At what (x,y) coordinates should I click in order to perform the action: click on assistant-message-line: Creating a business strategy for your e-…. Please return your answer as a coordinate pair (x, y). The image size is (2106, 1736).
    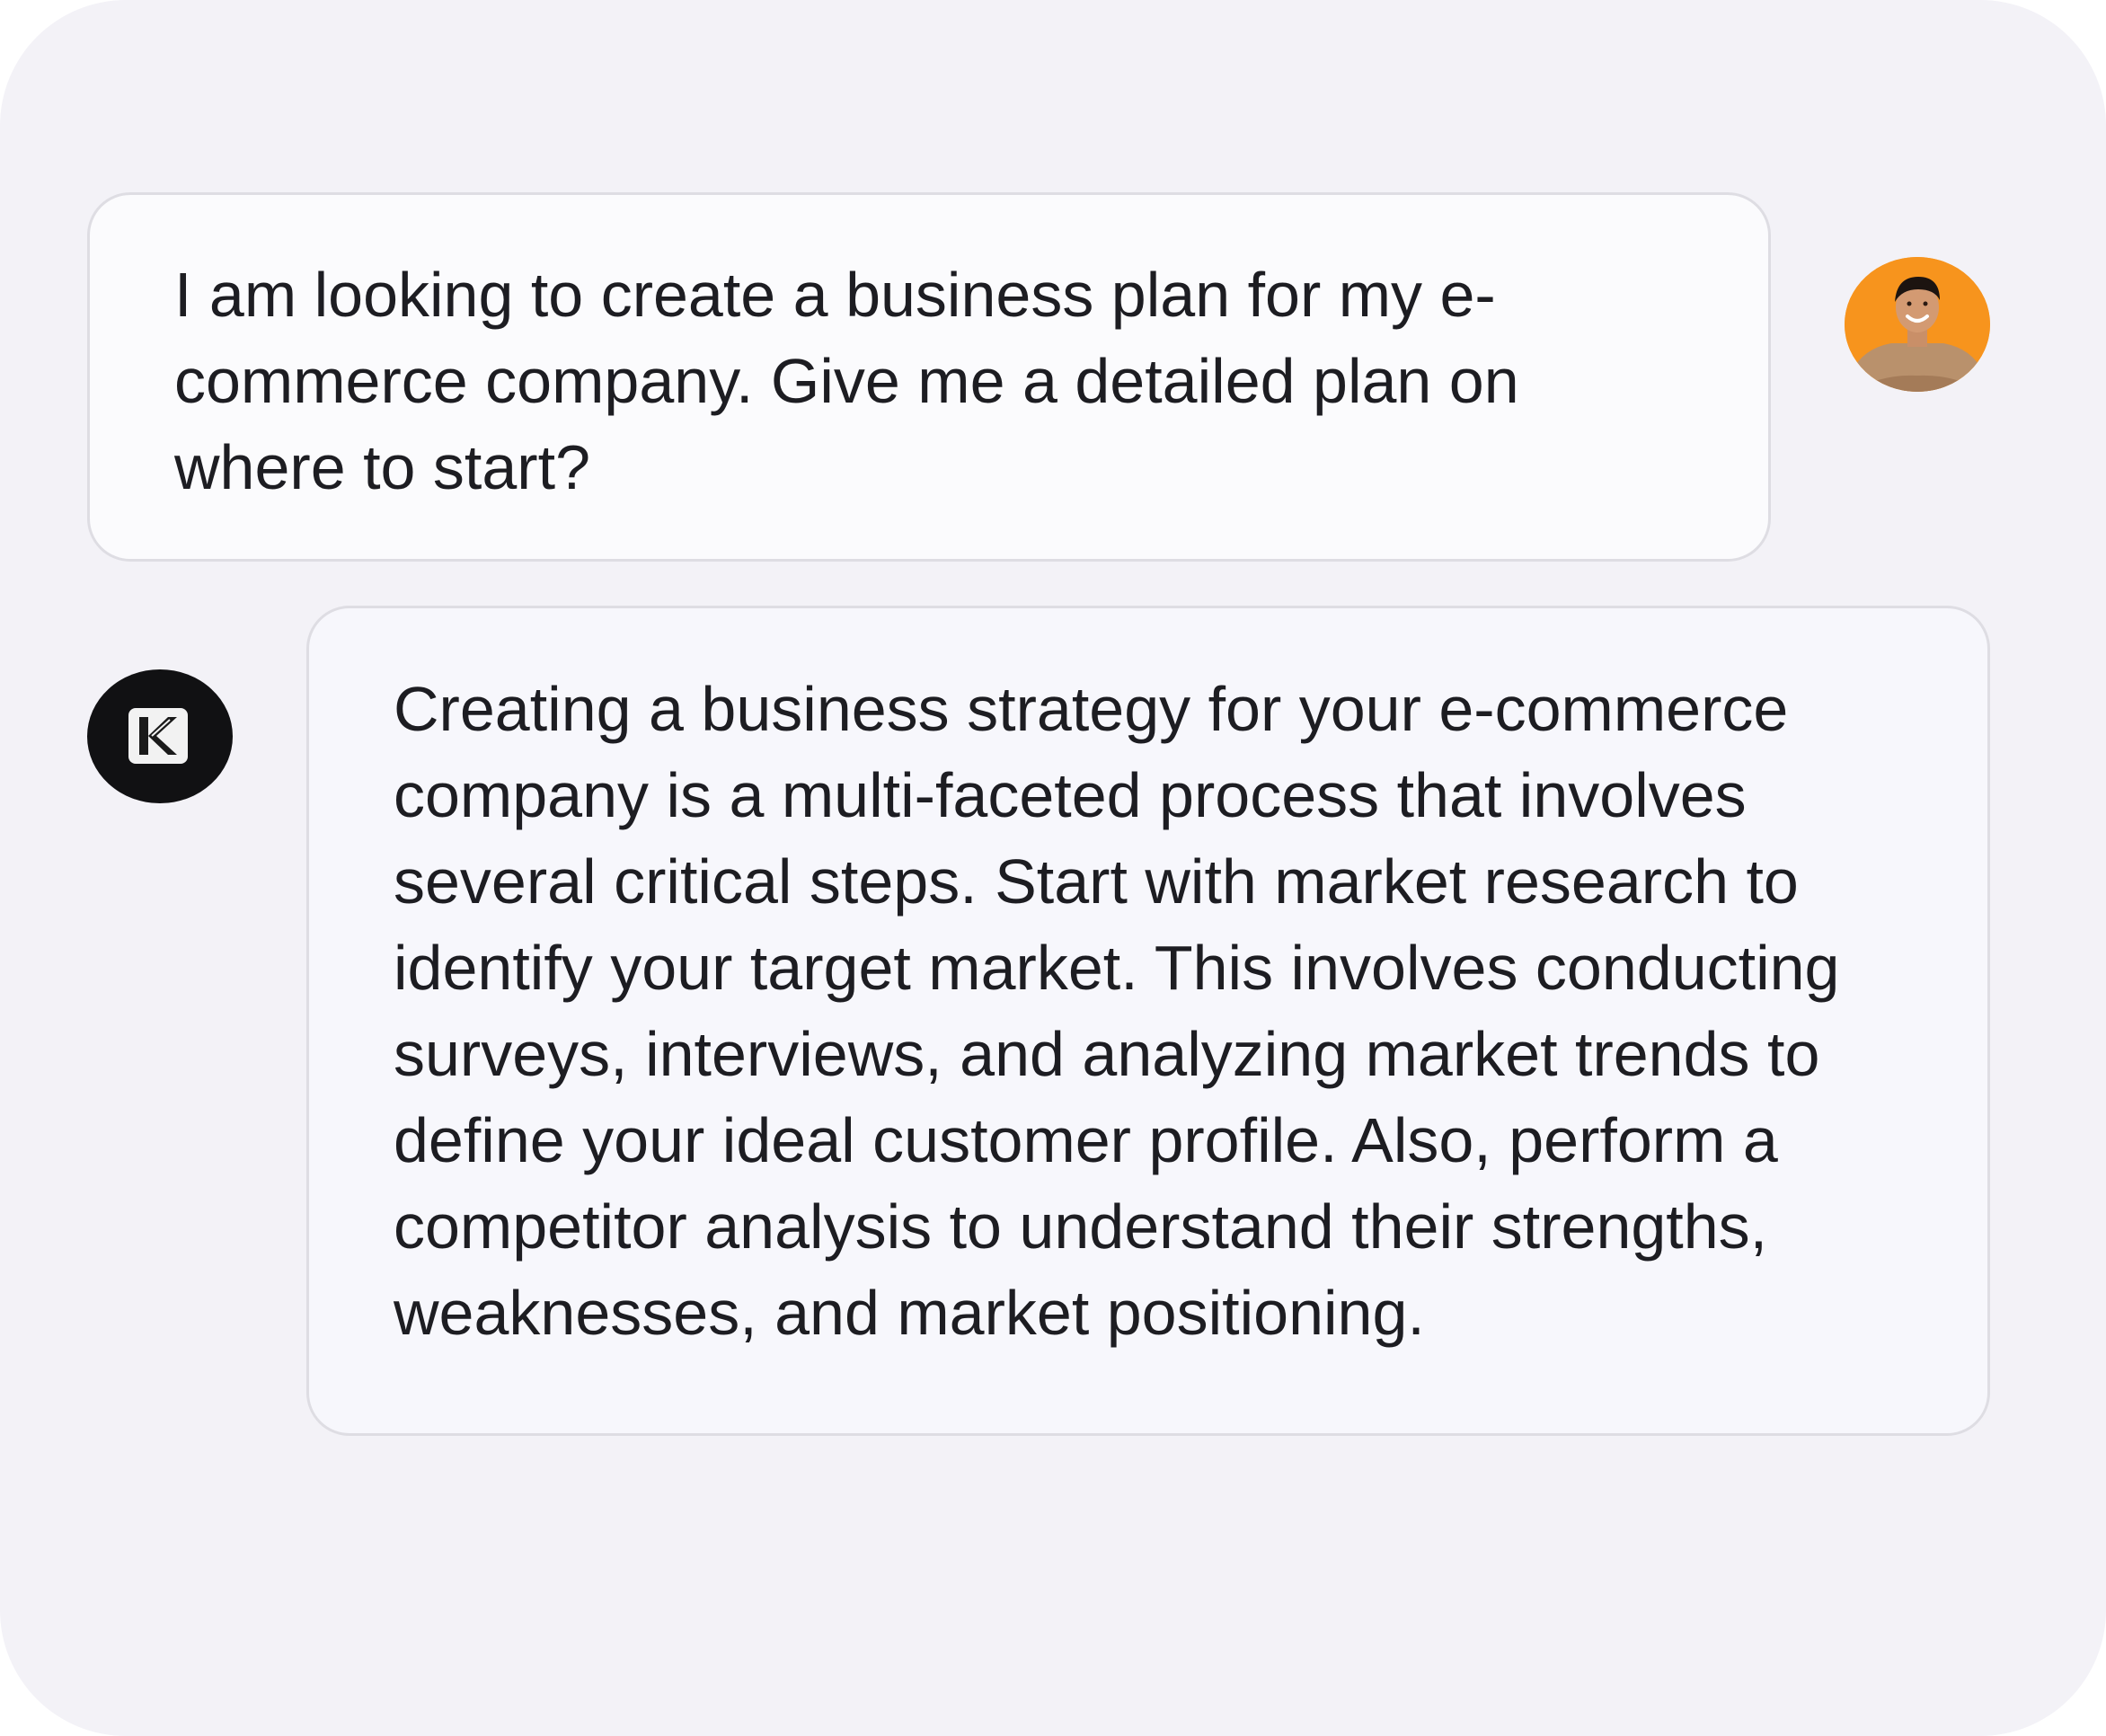
    Looking at the image, I should click on (1091, 709).